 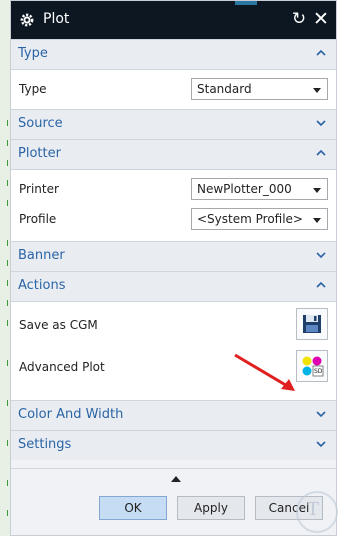 I want to click on section-title: Banner, so click(x=41, y=255).